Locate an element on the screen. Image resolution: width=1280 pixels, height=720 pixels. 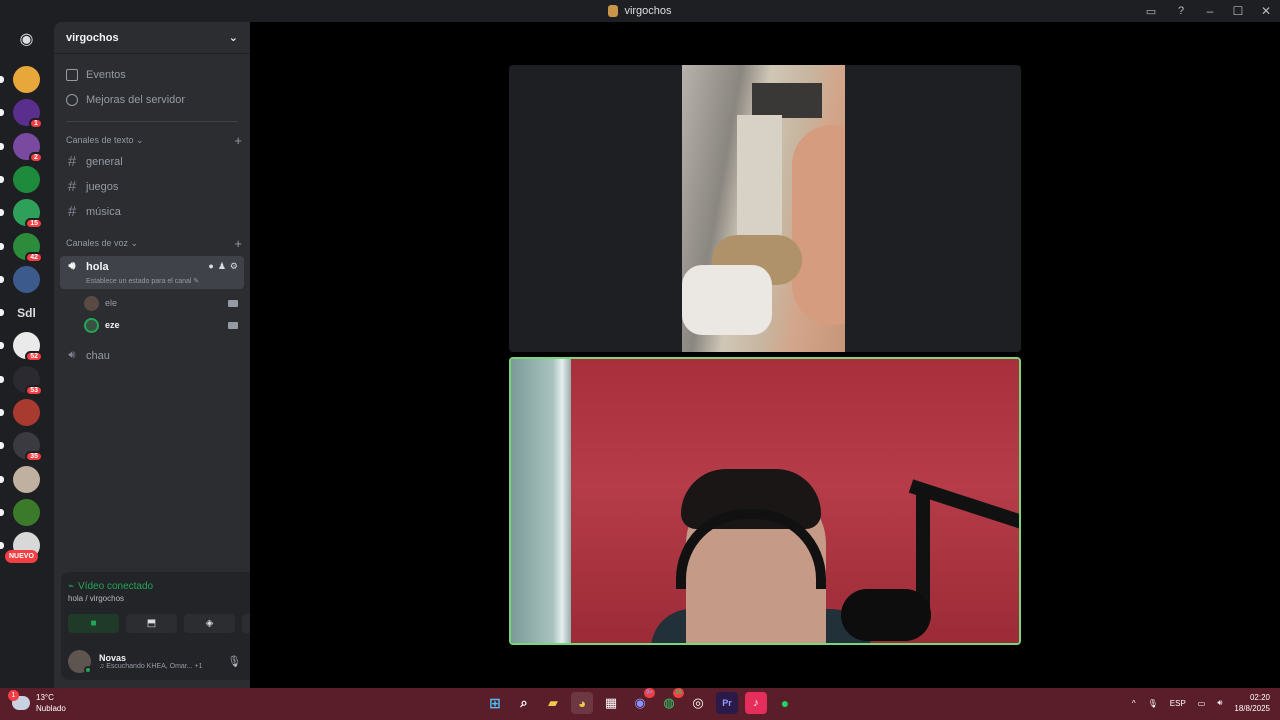
clock: 02:20 18/8/2025 is located at coordinates (1252, 703).